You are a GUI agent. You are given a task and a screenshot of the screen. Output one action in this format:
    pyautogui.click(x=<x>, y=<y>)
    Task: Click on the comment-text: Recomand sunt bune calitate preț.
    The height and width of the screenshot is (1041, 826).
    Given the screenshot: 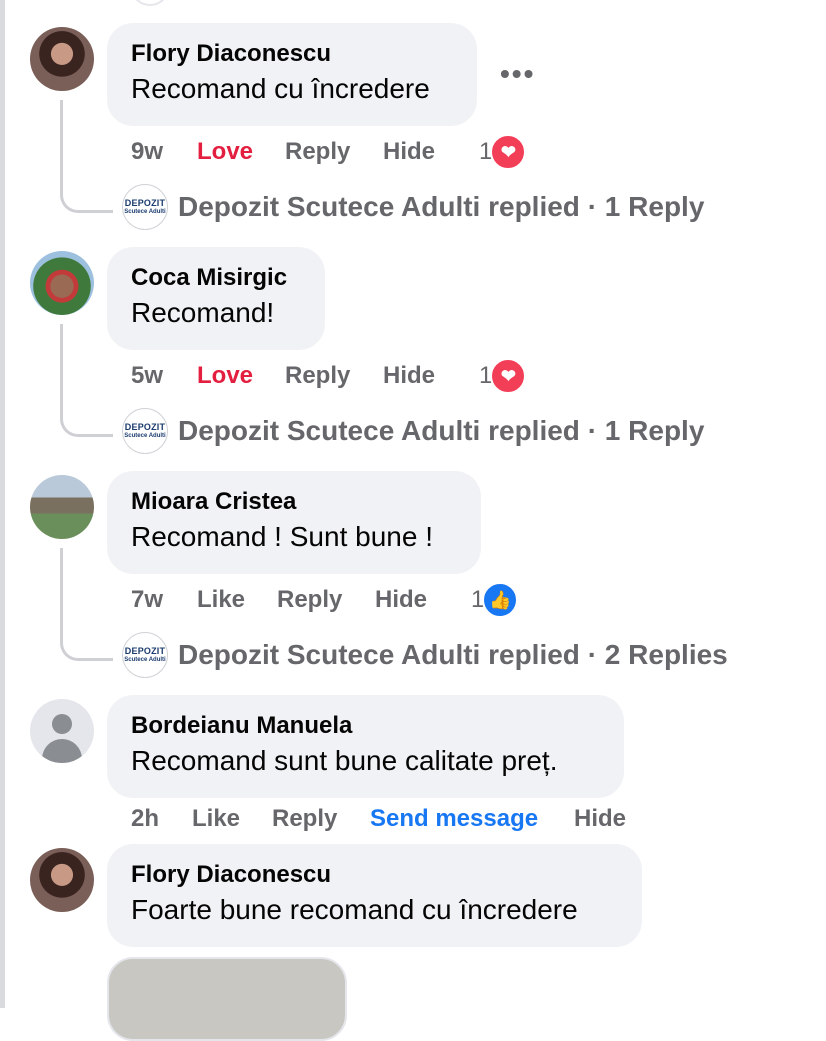 What is the action you would take?
    pyautogui.click(x=344, y=760)
    